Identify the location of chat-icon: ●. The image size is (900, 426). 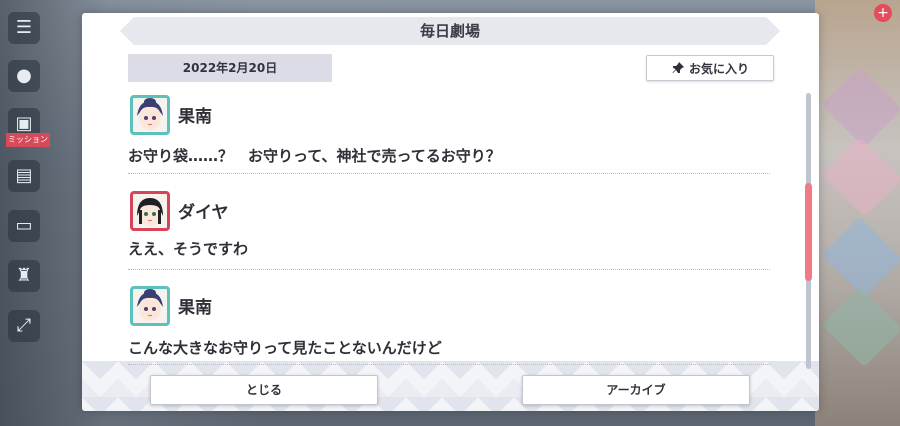
(24, 76).